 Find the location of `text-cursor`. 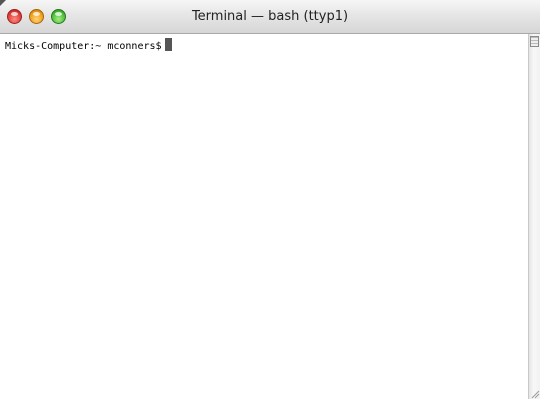

text-cursor is located at coordinates (168, 44).